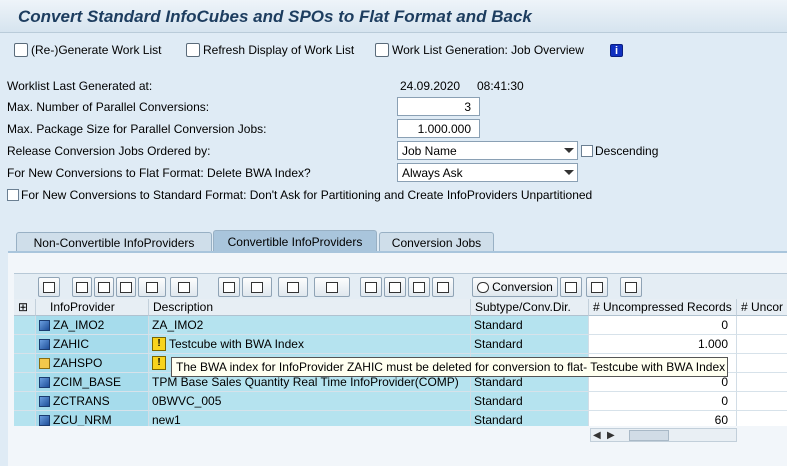  I want to click on descending-checkbox, so click(587, 151).